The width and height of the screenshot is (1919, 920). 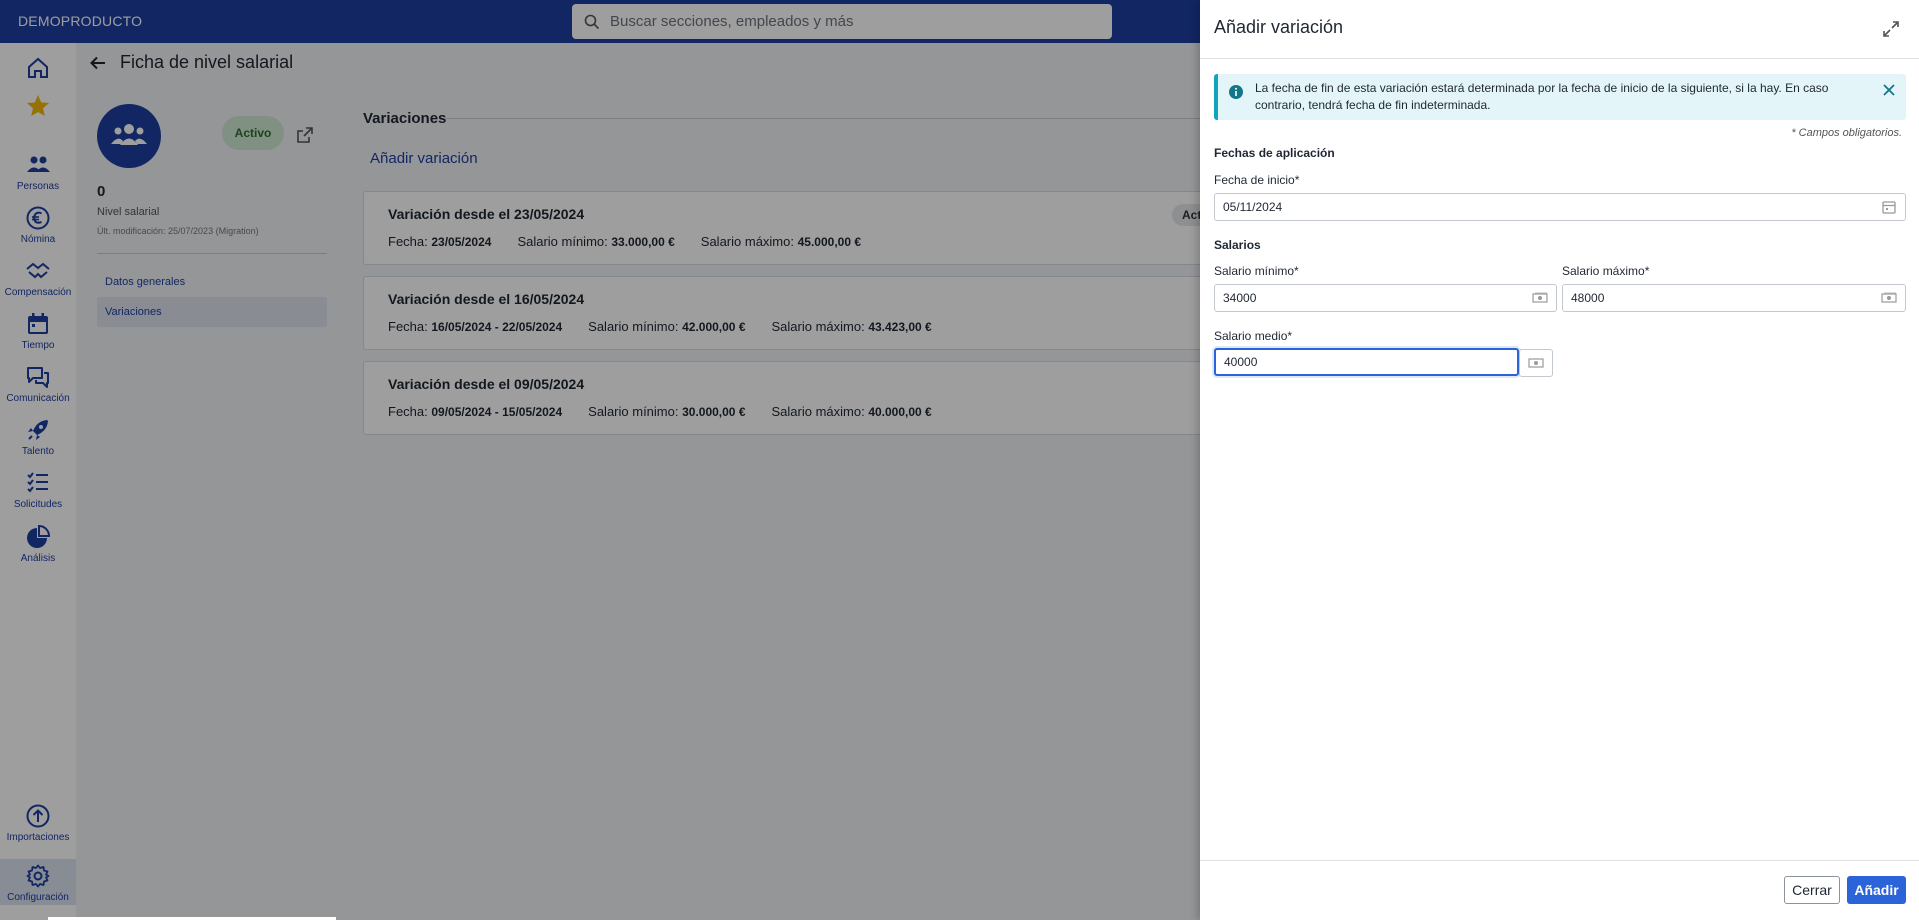 I want to click on currency-addon, so click(x=1536, y=363).